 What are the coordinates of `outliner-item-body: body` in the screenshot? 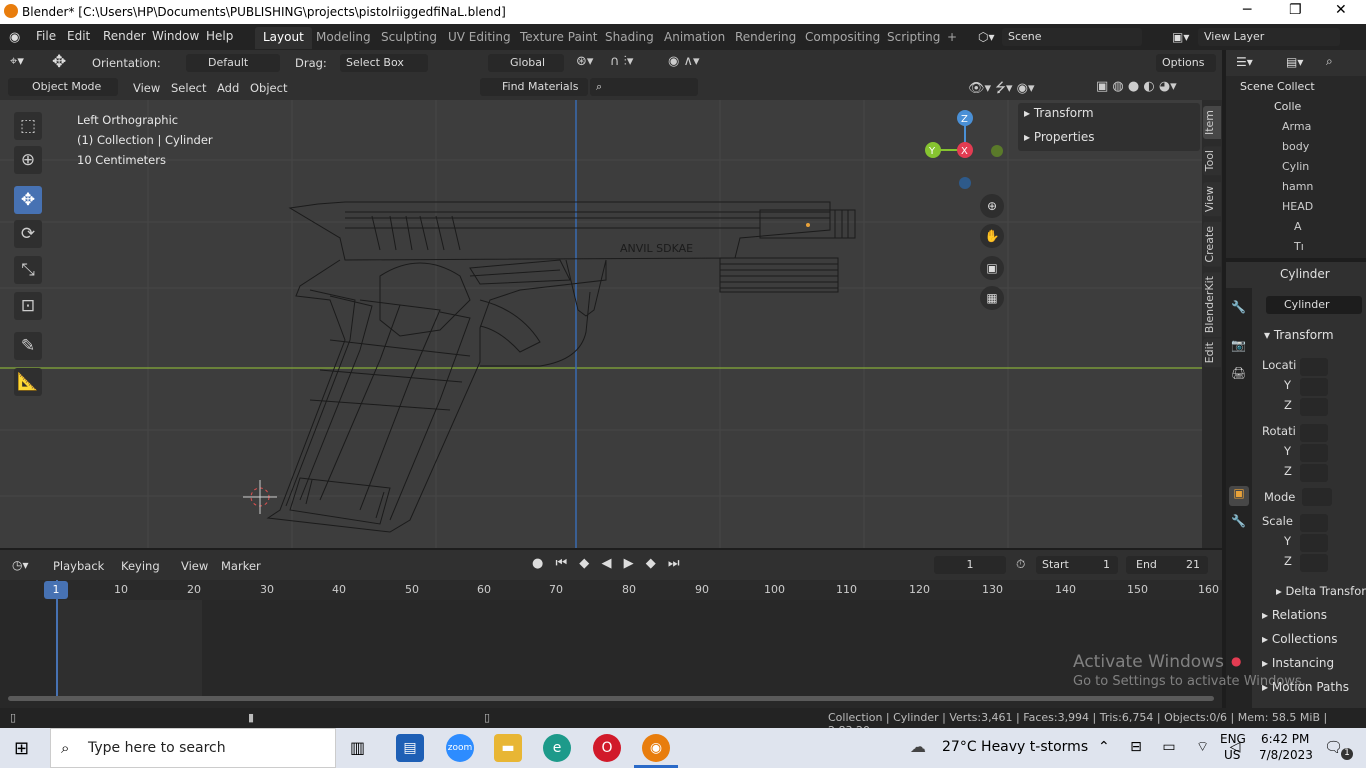 It's located at (1295, 146).